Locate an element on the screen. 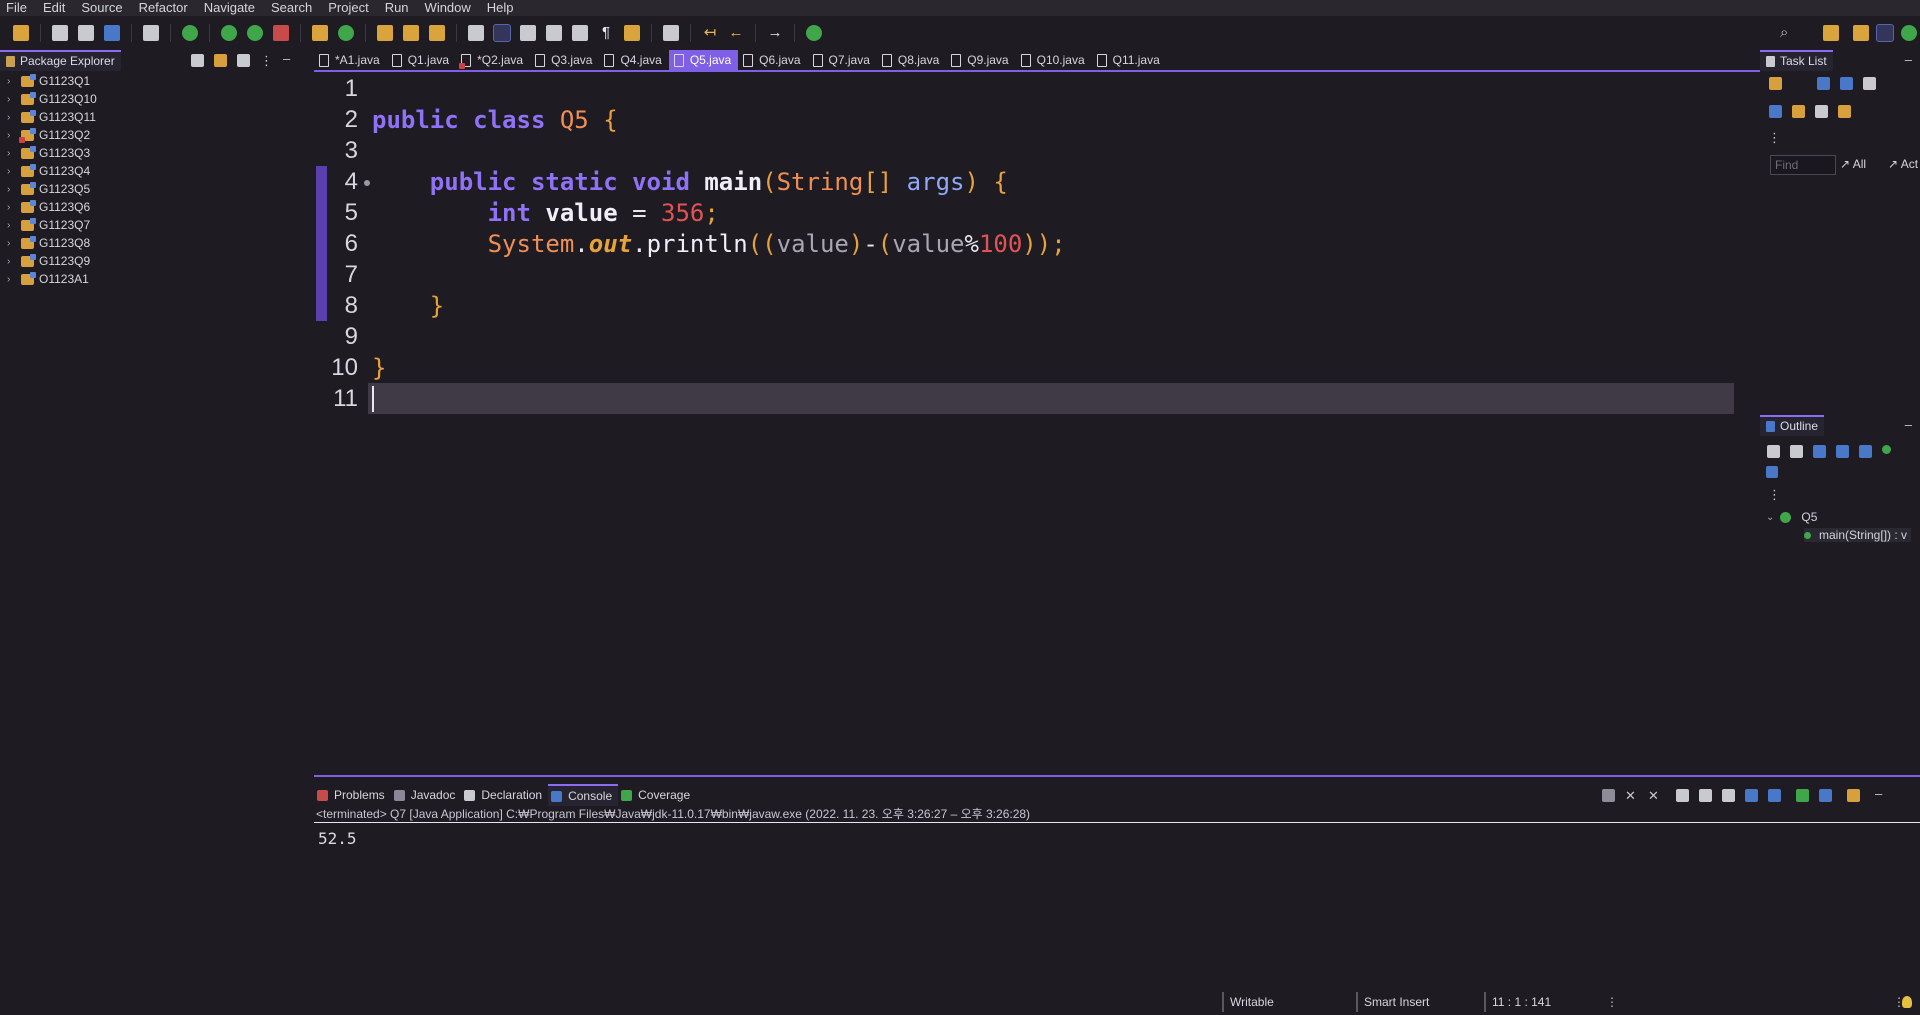 This screenshot has width=1920, height=1015. menu-source: Source is located at coordinates (101, 8).